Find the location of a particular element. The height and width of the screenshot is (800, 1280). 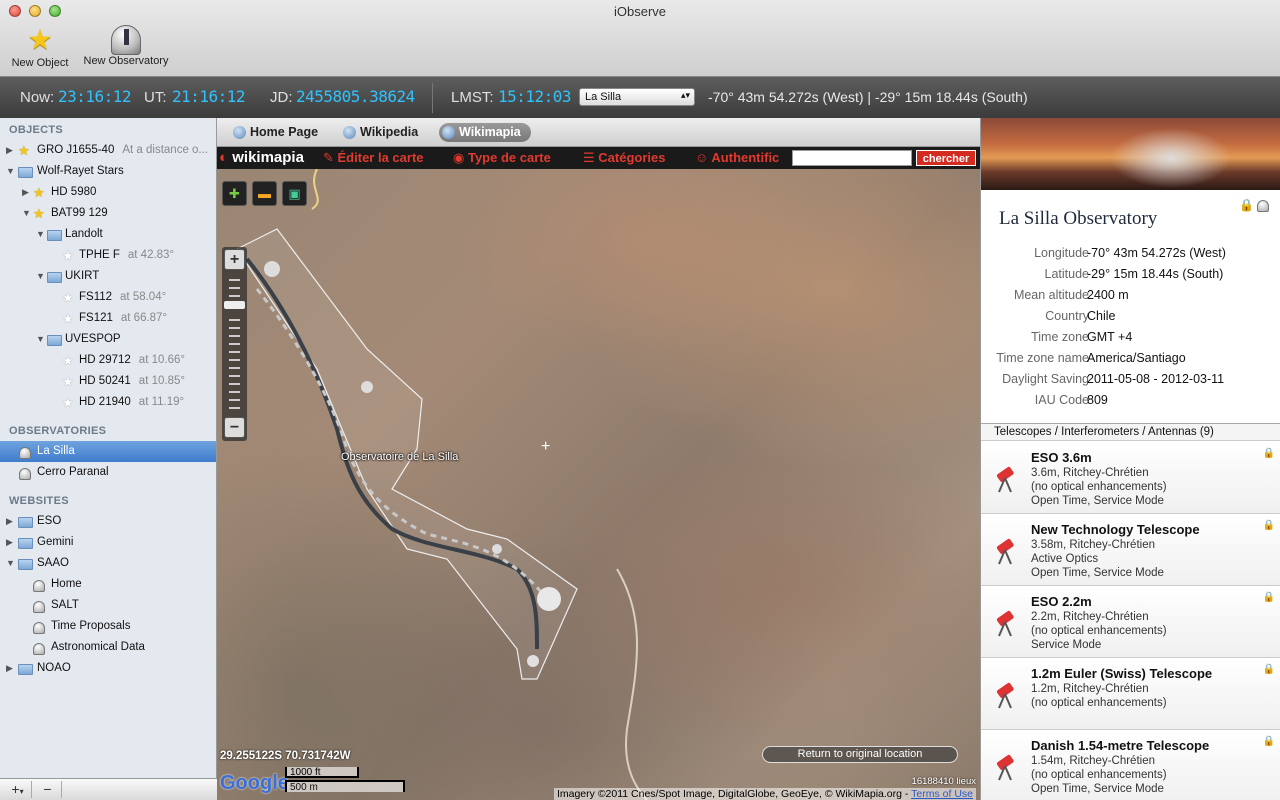

zoom-out-button: − is located at coordinates (234, 427).